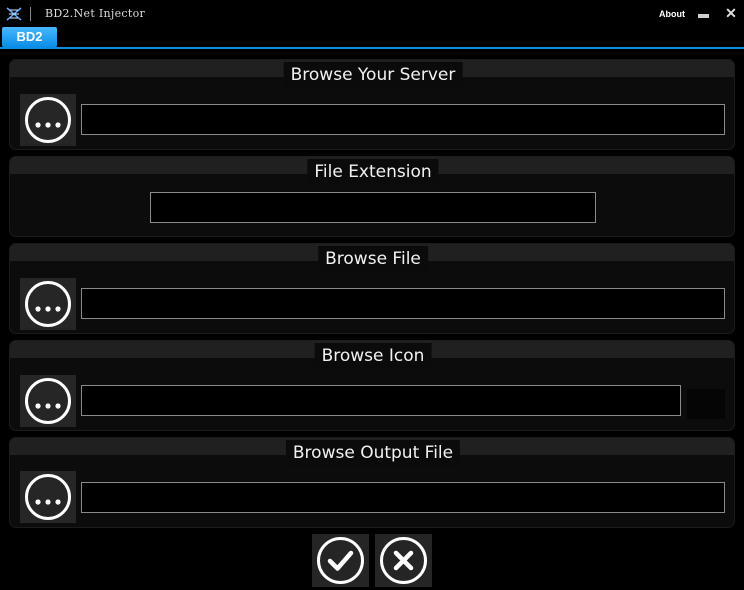 The image size is (744, 590). I want to click on close-icon: ✕, so click(731, 13).